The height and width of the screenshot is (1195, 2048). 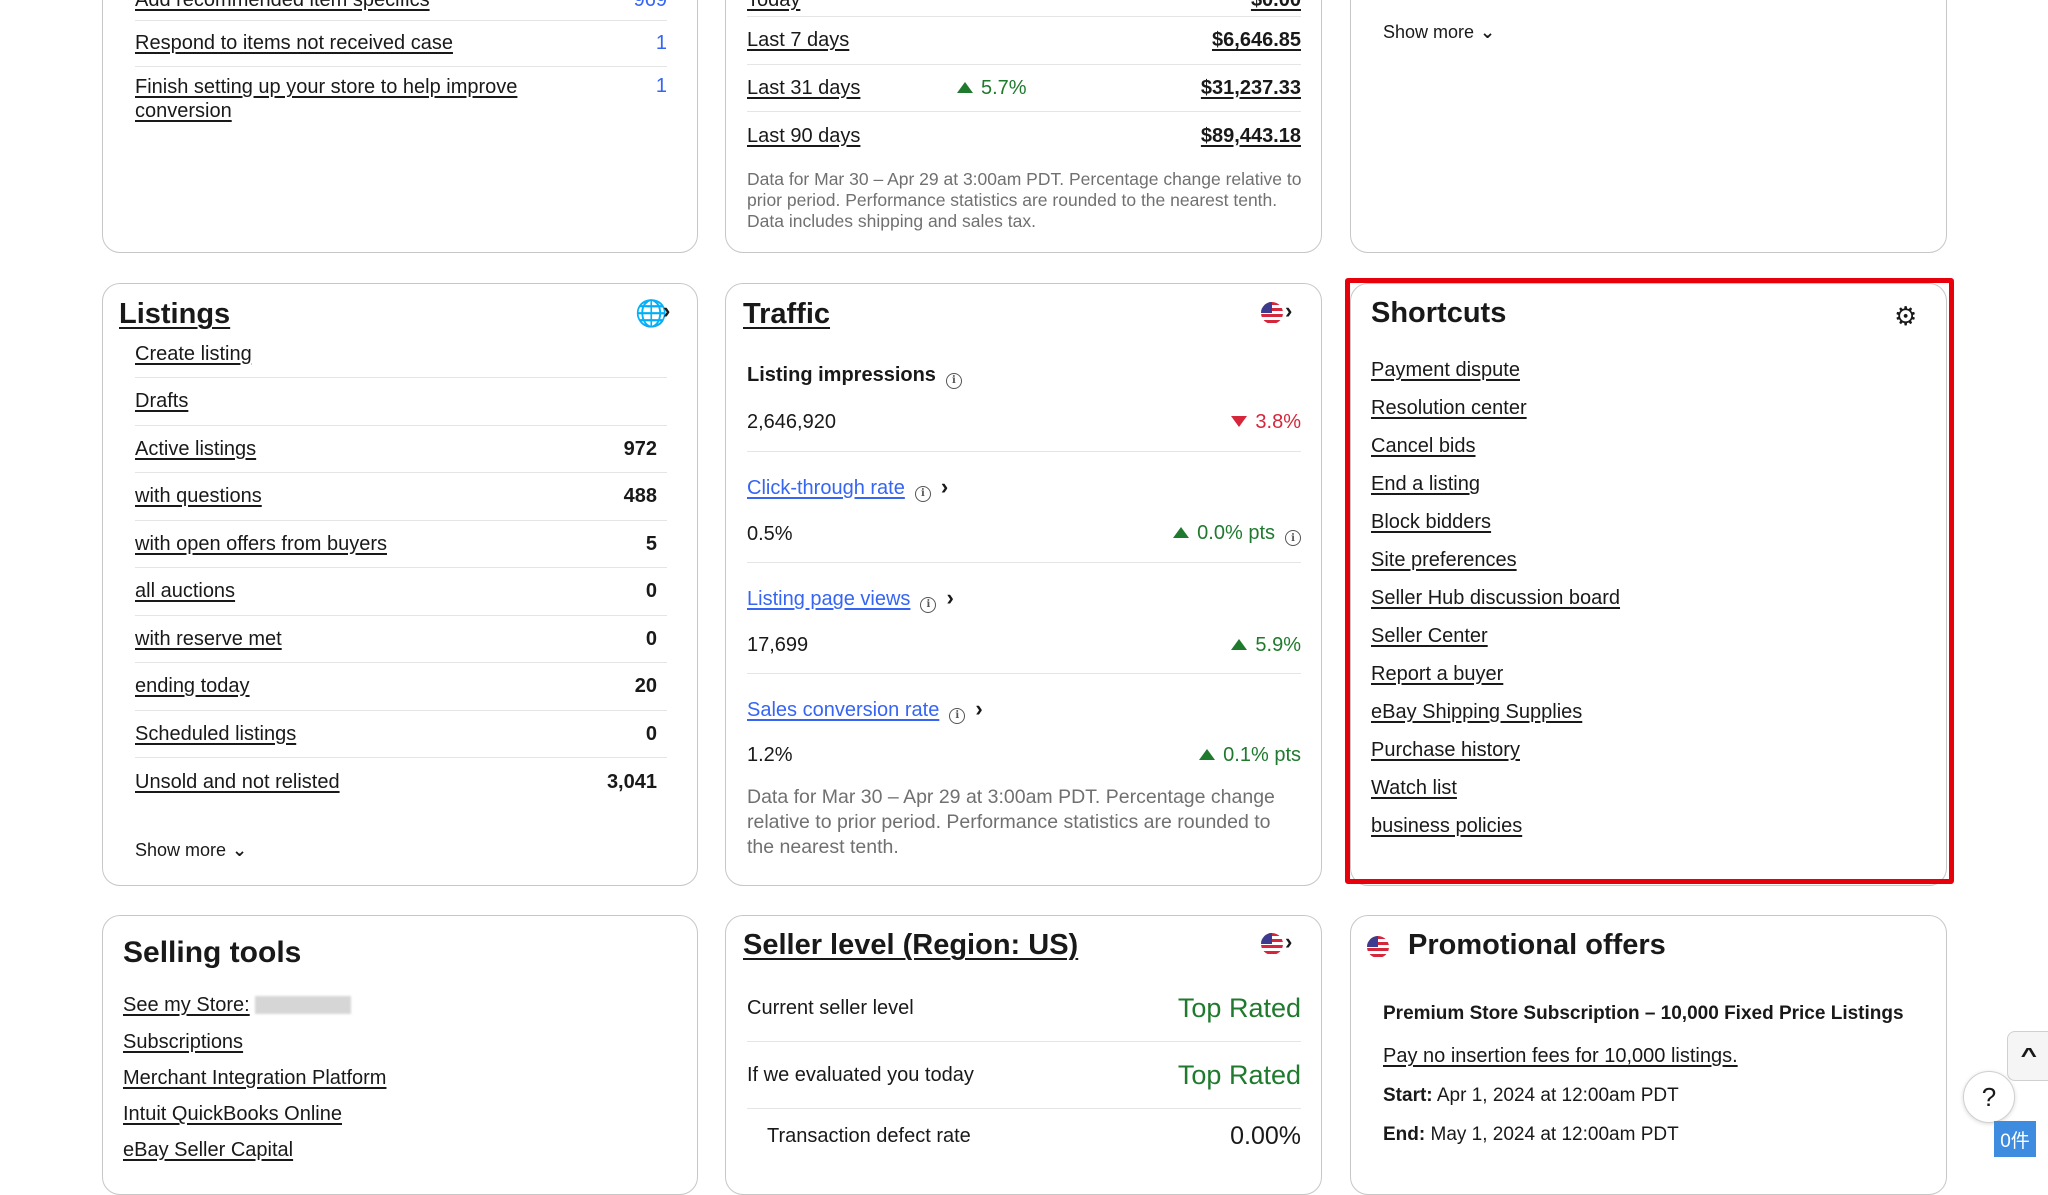 What do you see at coordinates (786, 314) in the screenshot?
I see `traffic-title: Traffic` at bounding box center [786, 314].